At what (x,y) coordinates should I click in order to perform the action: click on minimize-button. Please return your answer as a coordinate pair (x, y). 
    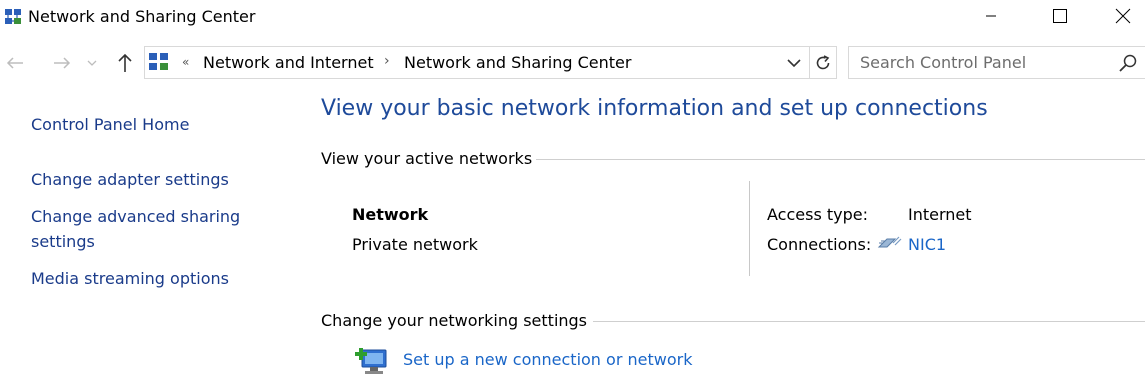
    Looking at the image, I should click on (991, 16).